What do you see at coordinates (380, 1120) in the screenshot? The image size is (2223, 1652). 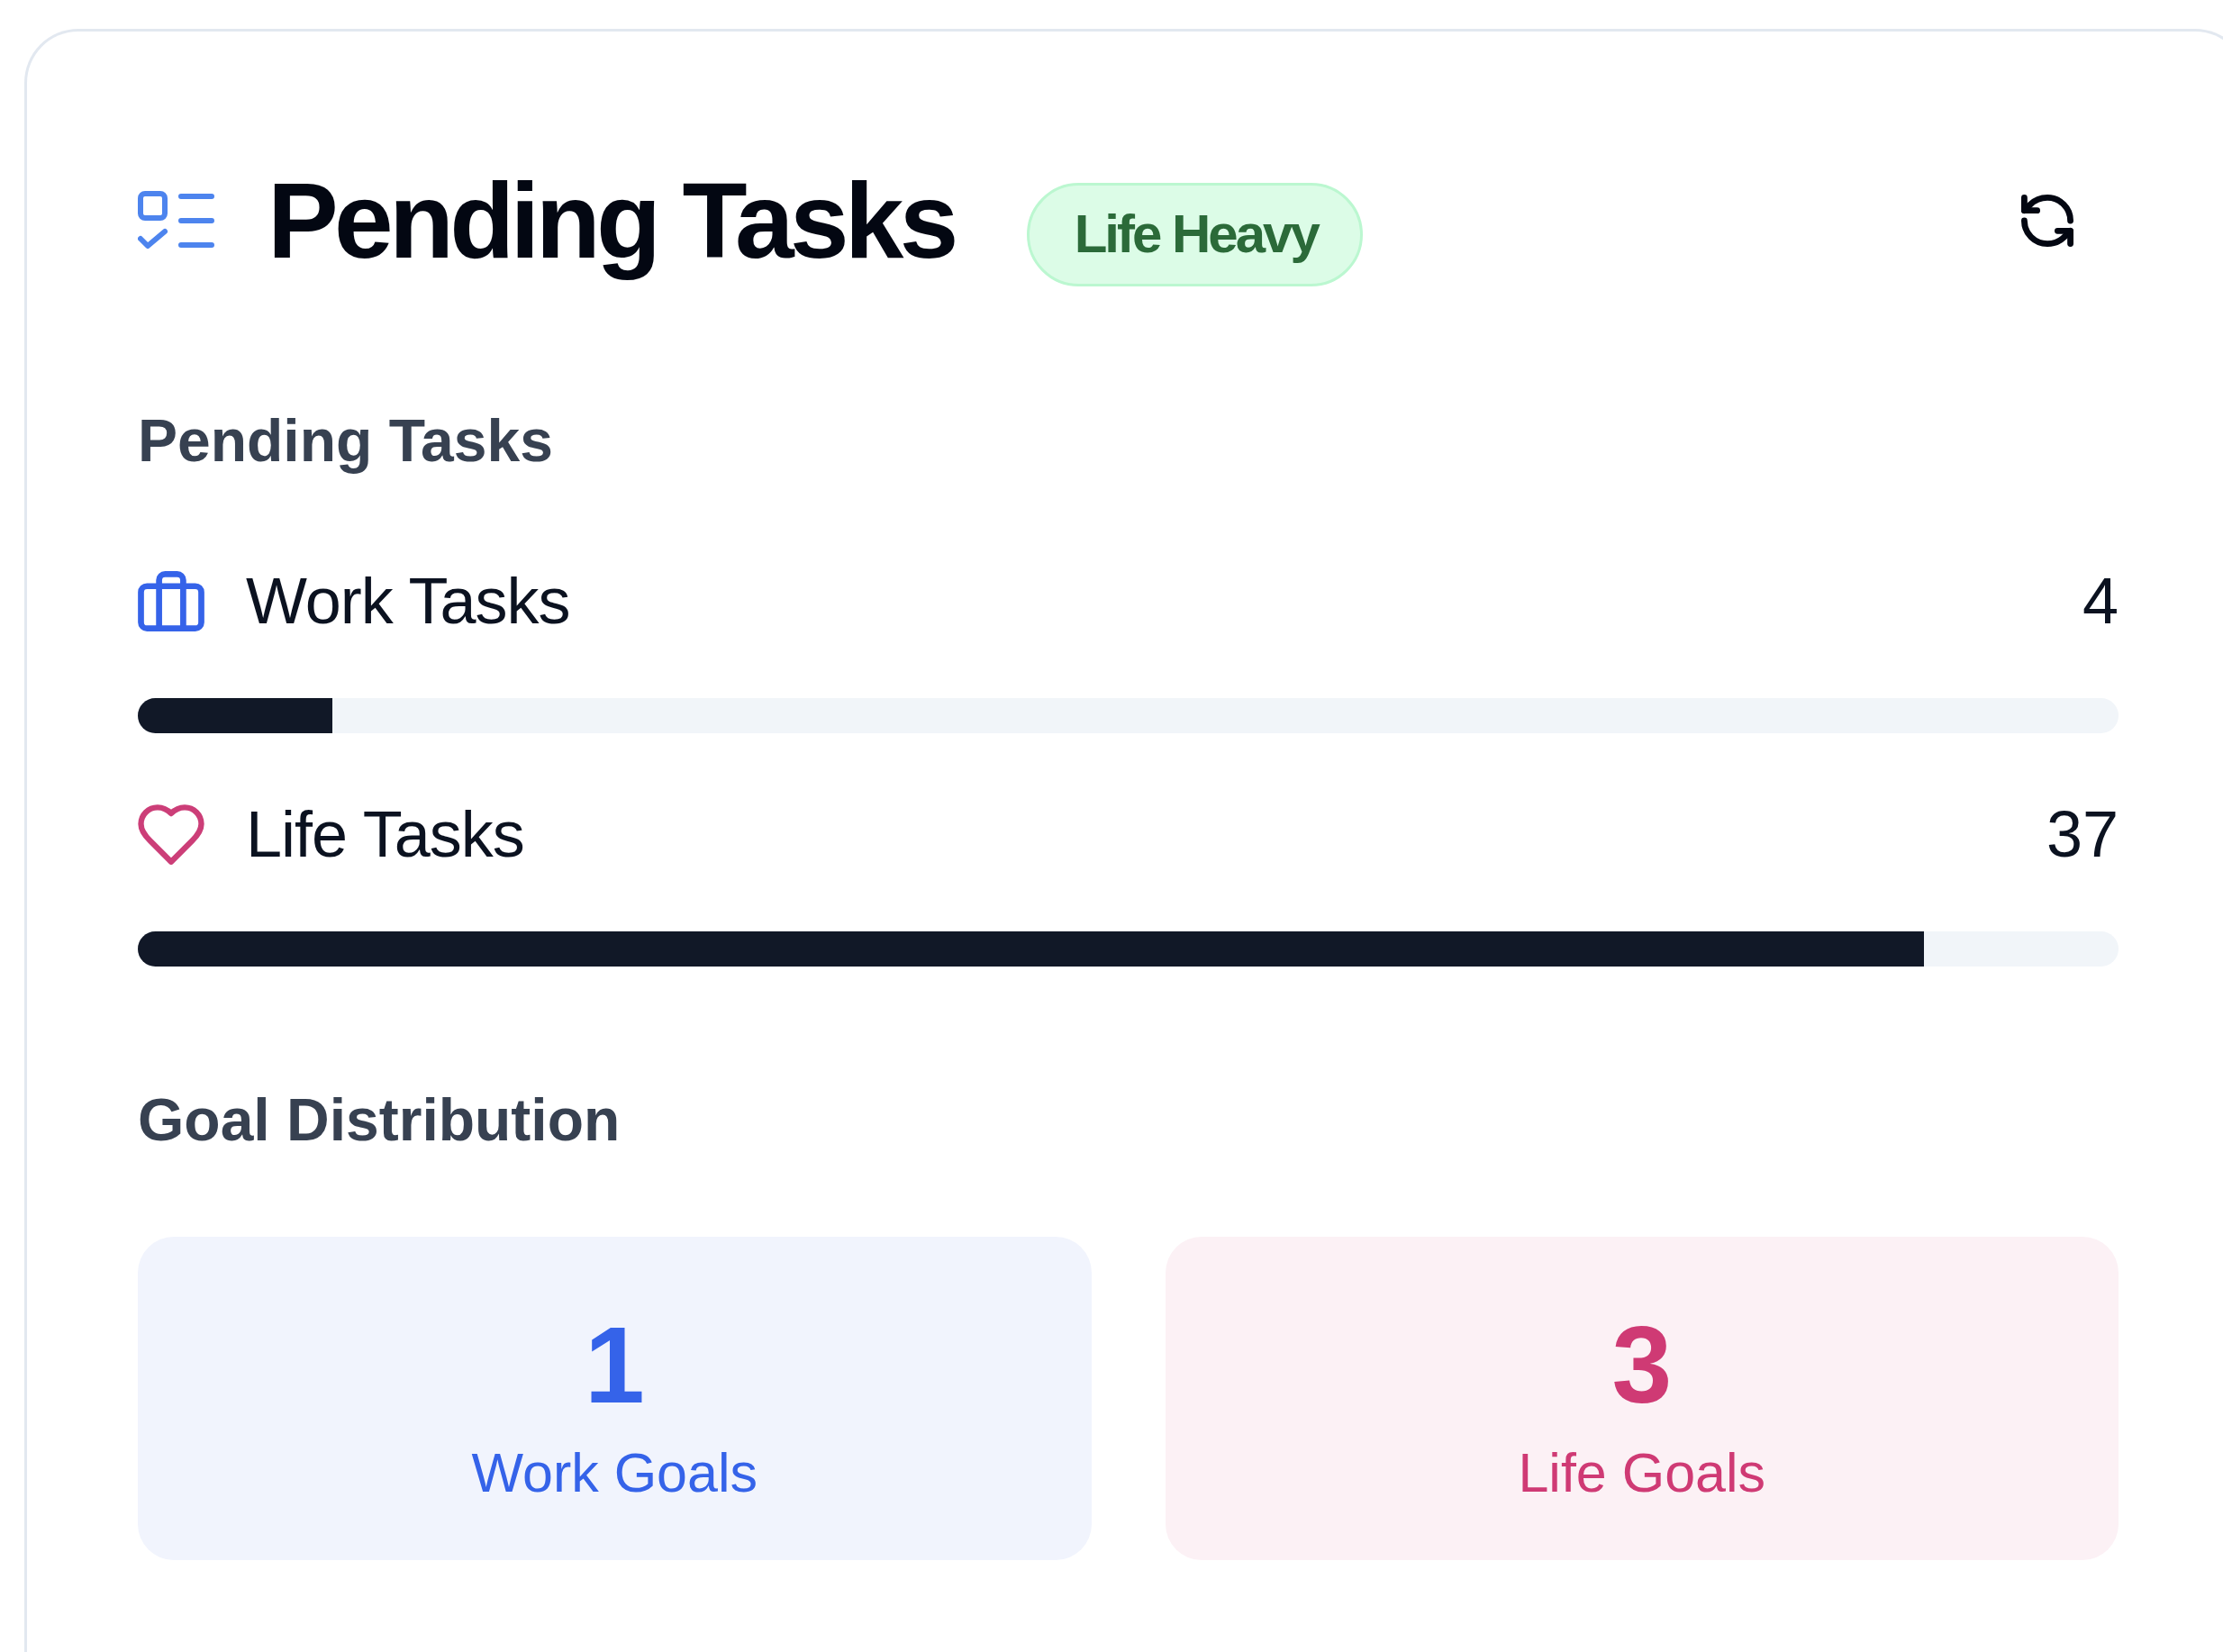 I see `section-heading: Goal Distribution` at bounding box center [380, 1120].